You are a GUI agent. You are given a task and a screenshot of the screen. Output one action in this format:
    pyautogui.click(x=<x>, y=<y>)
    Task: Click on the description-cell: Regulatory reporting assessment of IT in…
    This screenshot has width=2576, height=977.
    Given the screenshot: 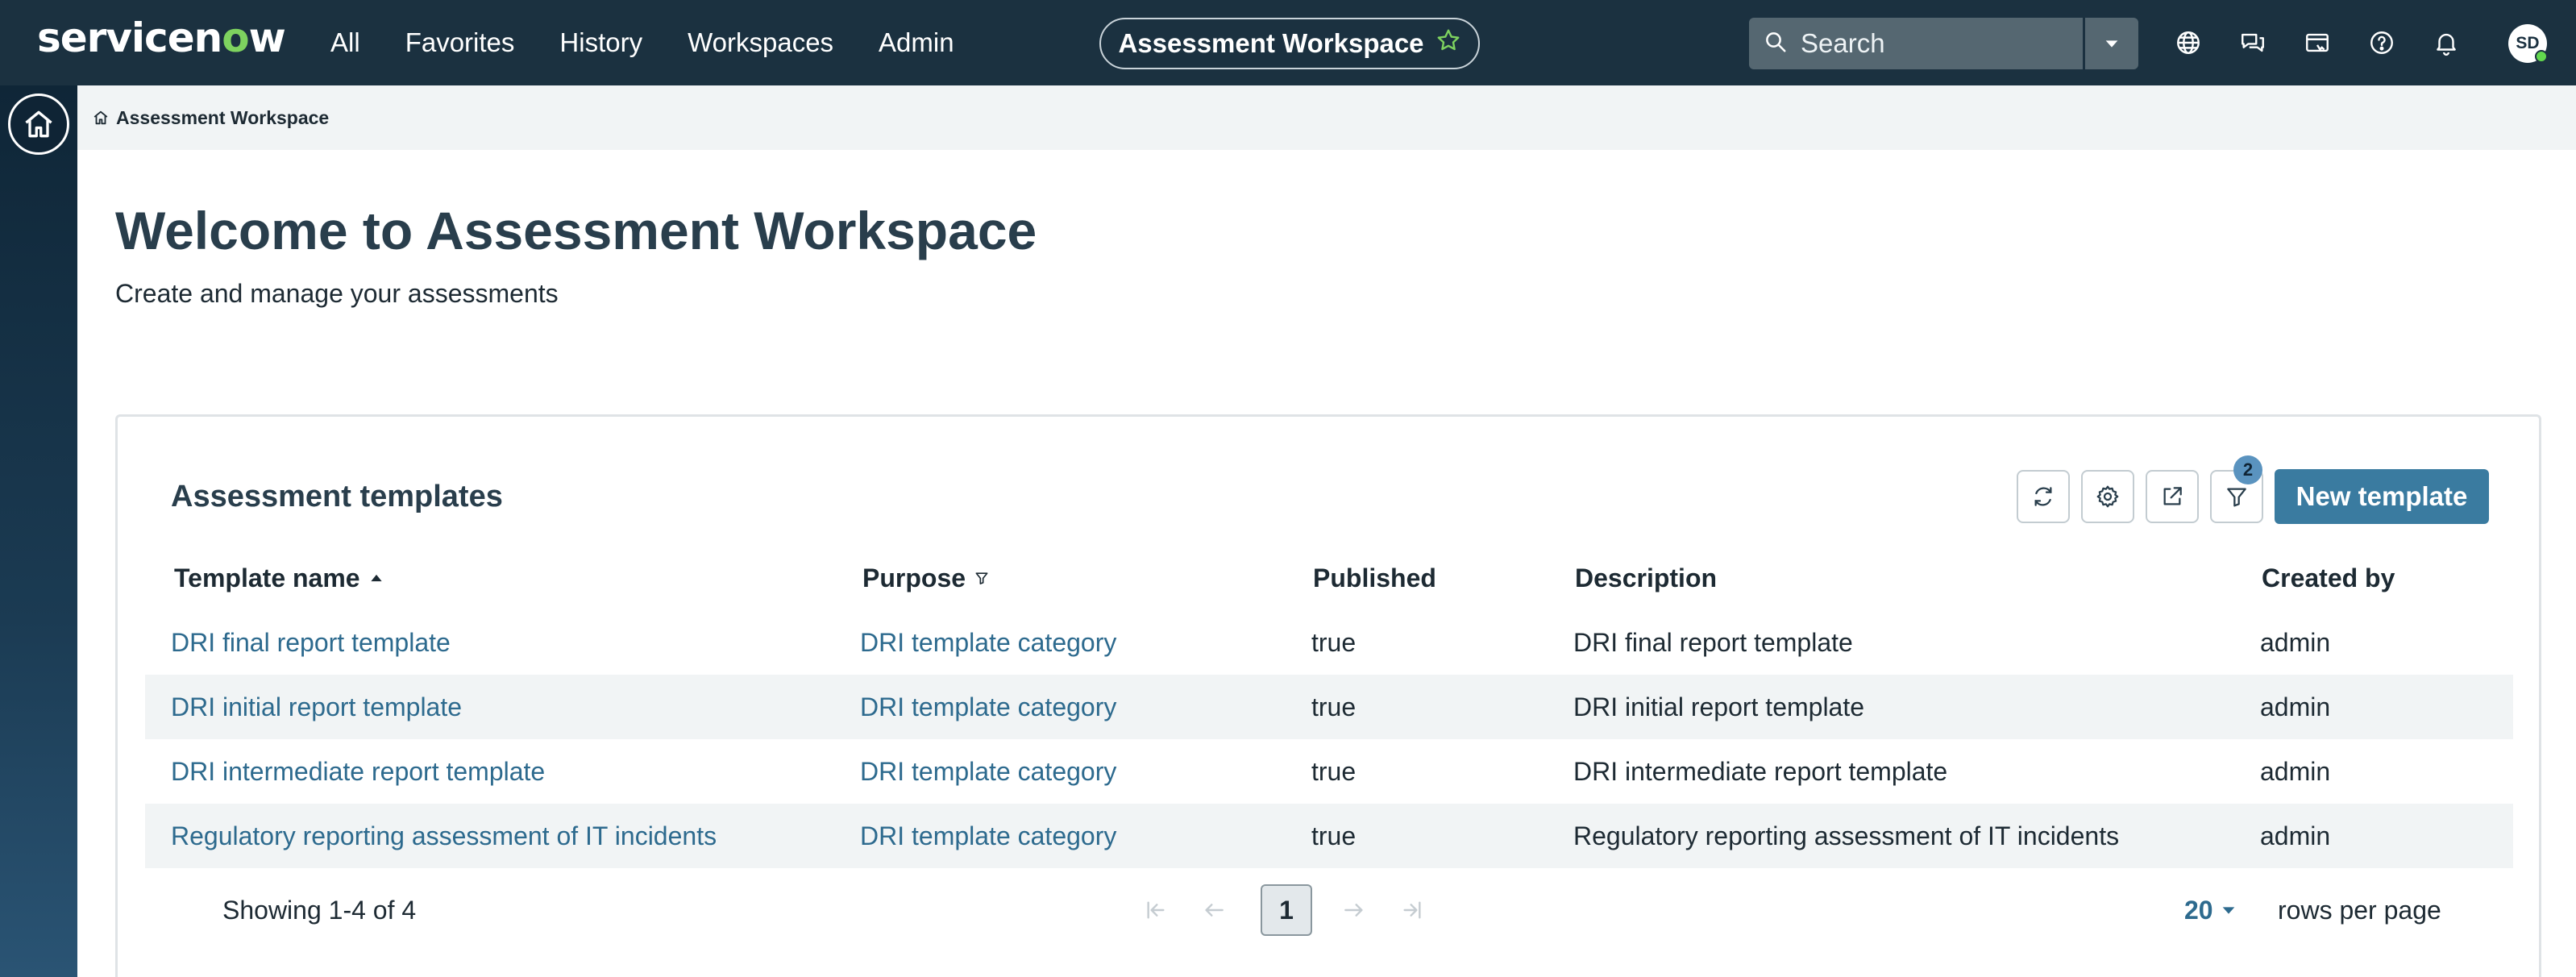 What is the action you would take?
    pyautogui.click(x=1846, y=835)
    